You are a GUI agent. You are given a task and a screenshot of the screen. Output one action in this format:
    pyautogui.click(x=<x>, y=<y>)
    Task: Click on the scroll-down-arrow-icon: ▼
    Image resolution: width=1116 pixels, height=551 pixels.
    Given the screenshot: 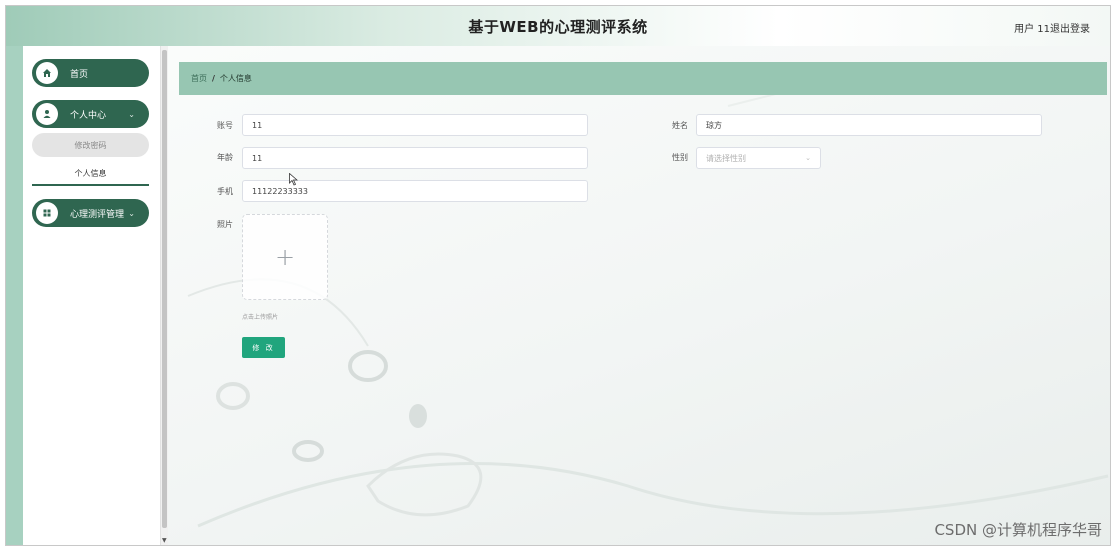 What is the action you would take?
    pyautogui.click(x=164, y=540)
    